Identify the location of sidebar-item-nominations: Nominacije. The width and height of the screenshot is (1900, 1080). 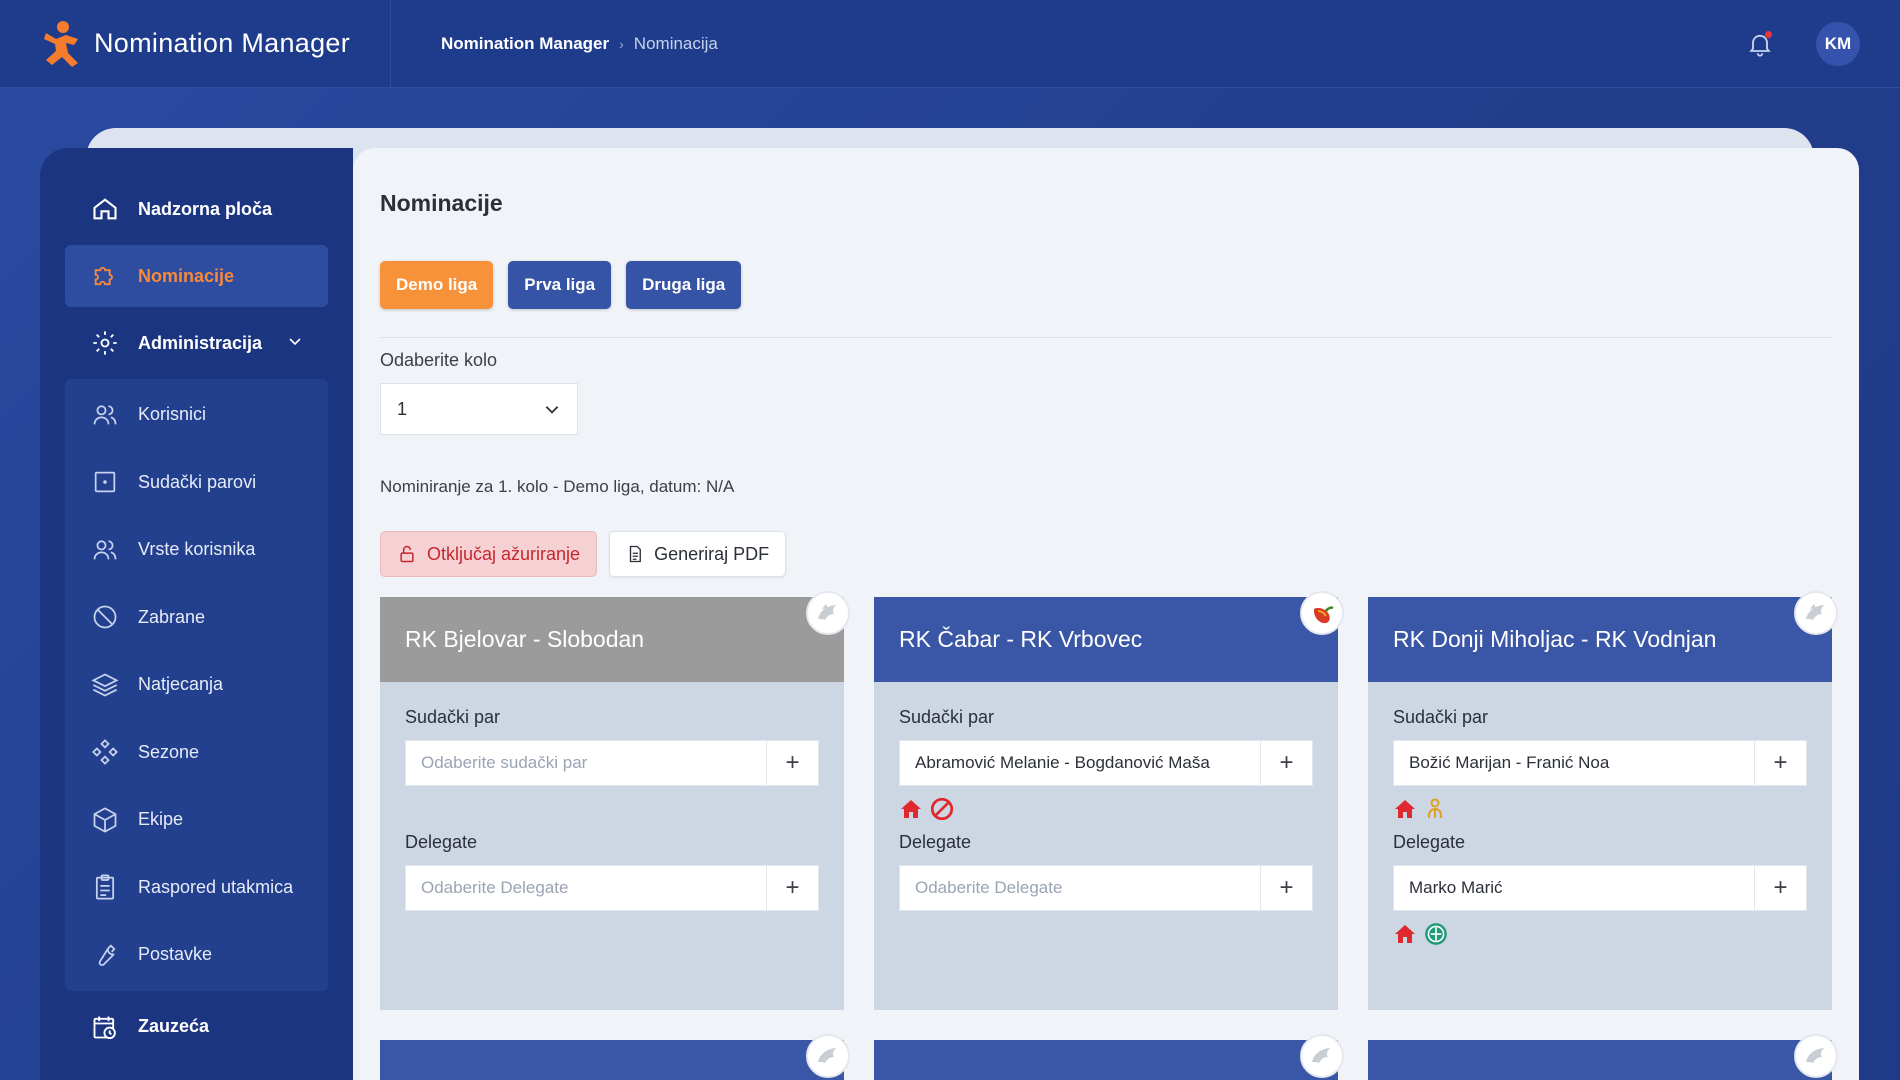
(196, 276).